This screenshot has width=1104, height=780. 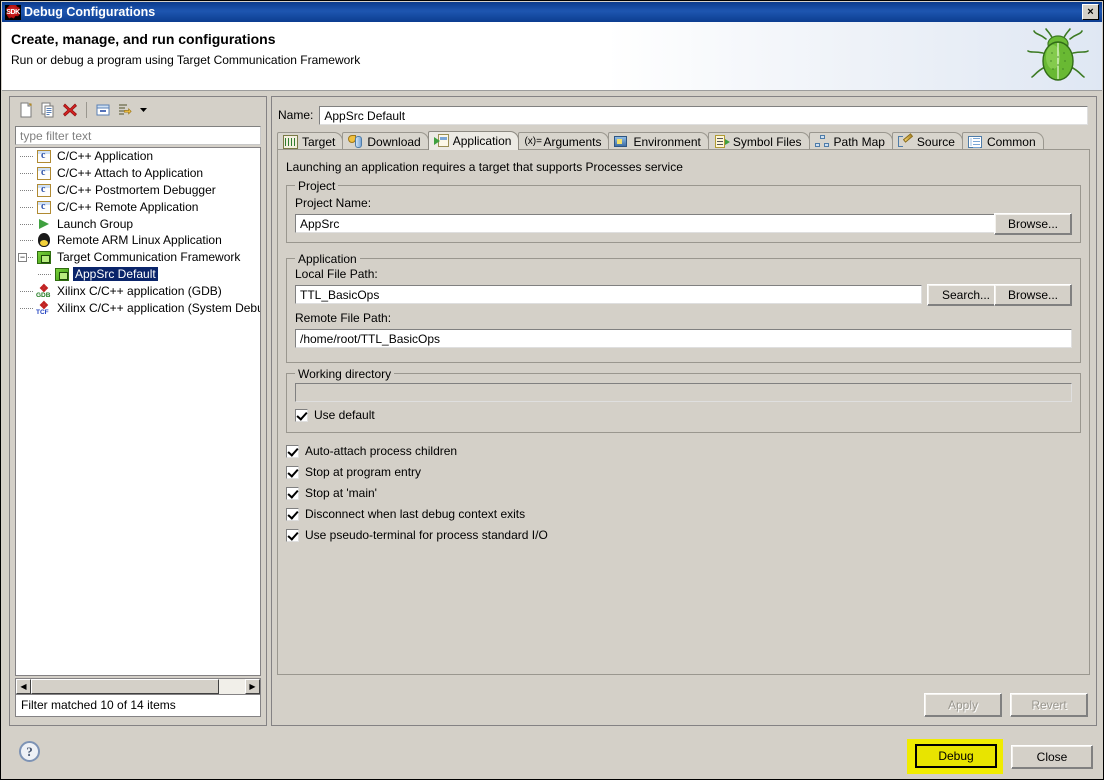 I want to click on tree-item-launch-group: Launch Group, so click(x=138, y=223).